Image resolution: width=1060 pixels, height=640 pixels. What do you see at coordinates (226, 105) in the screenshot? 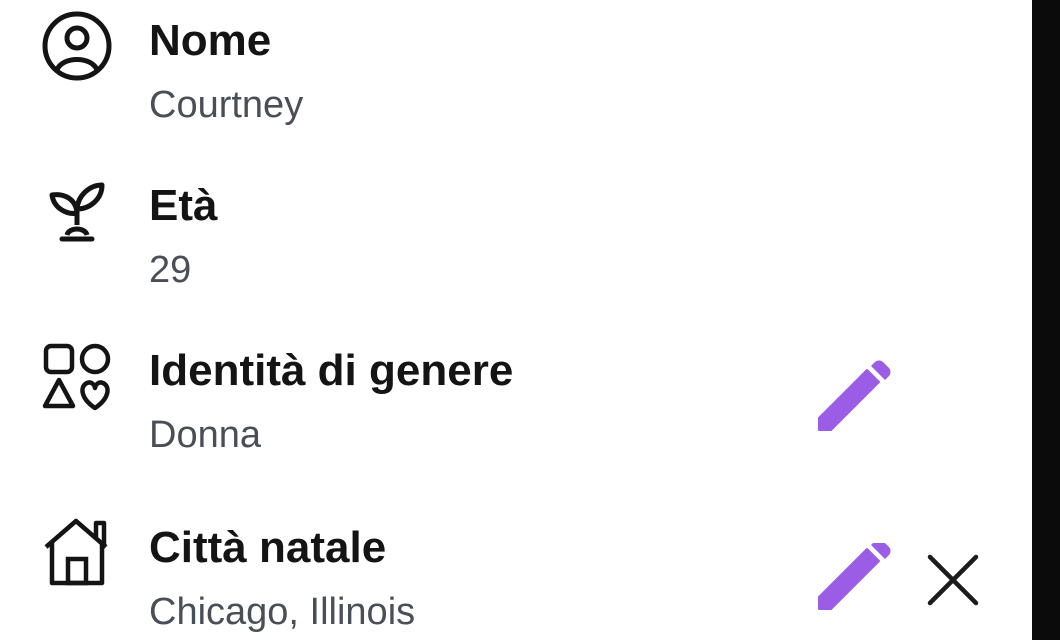
I see `field-value: Courtney` at bounding box center [226, 105].